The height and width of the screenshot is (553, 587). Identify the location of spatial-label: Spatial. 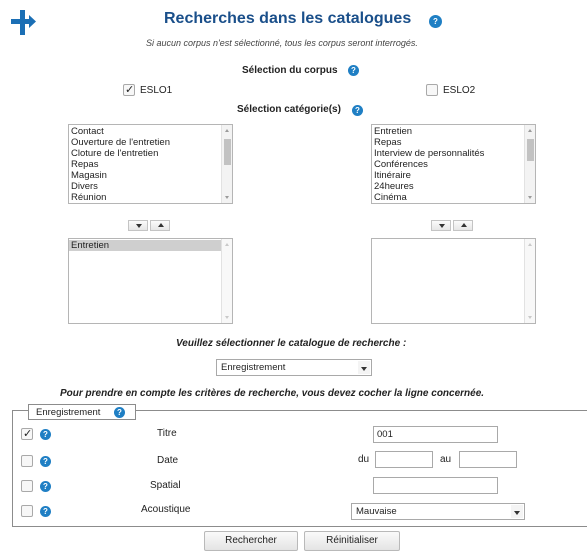
(165, 485).